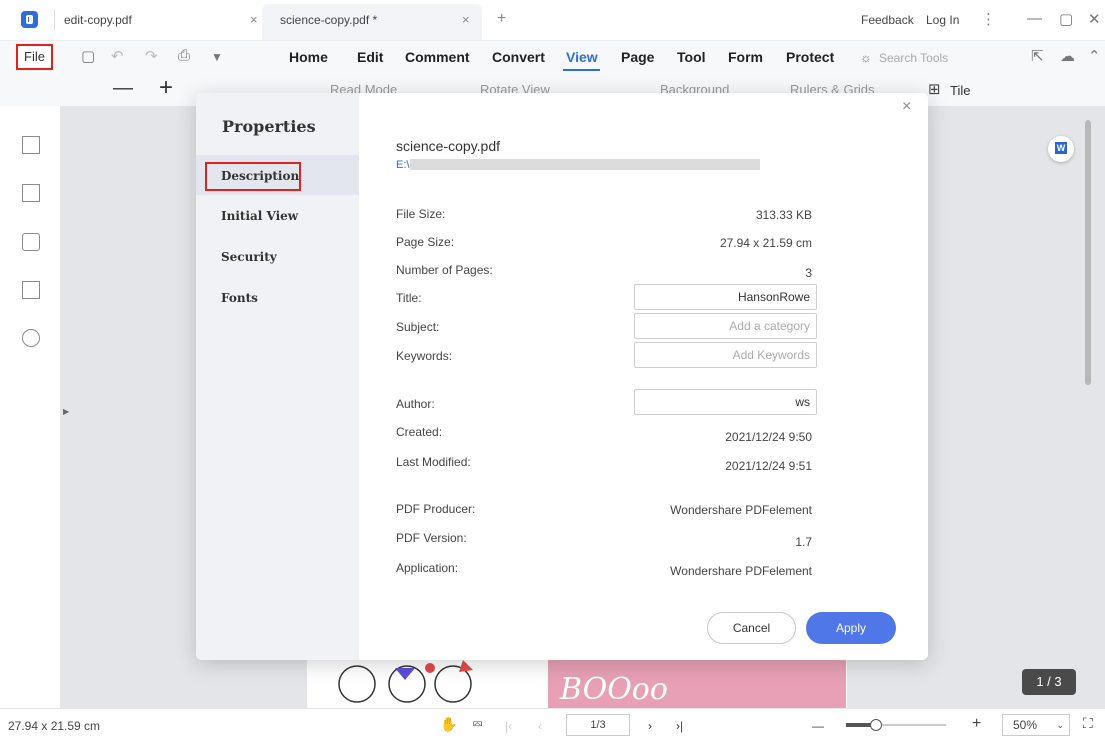  Describe the element at coordinates (31, 193) in the screenshot. I see `bookmark-icon` at that location.